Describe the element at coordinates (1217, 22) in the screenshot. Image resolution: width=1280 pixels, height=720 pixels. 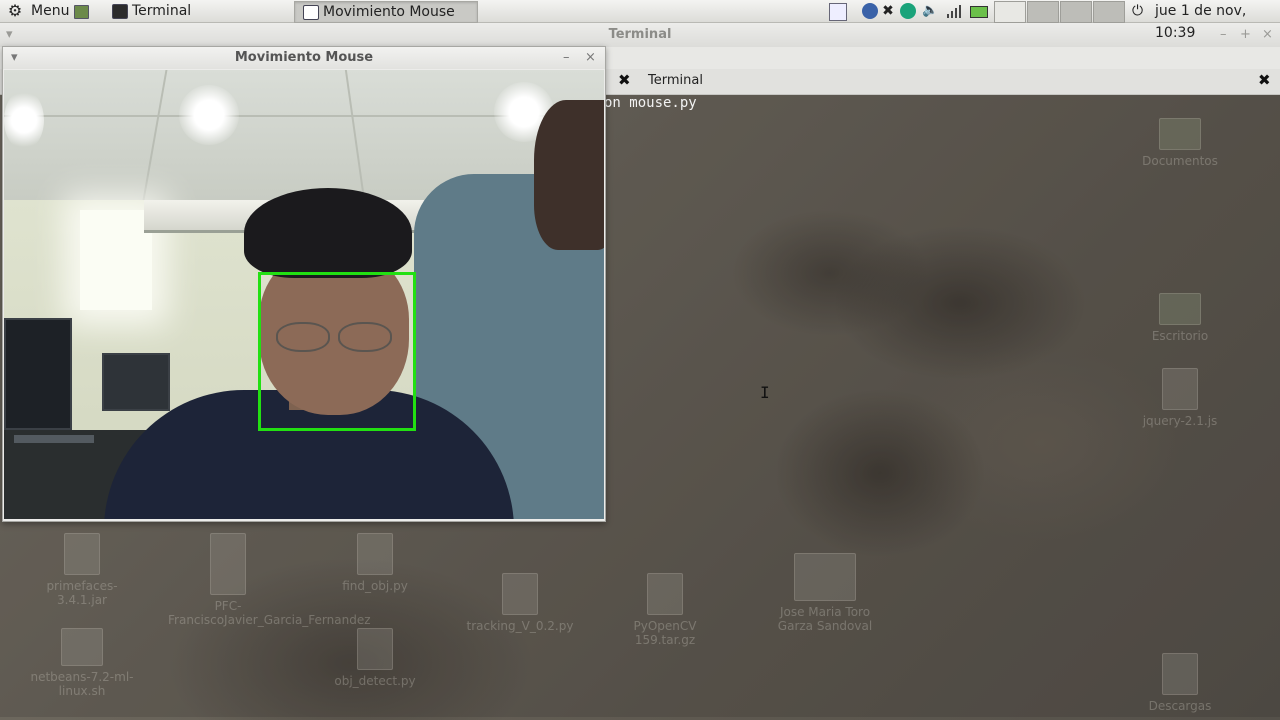
I see `clock: jue 1 de nov, 10:39` at that location.